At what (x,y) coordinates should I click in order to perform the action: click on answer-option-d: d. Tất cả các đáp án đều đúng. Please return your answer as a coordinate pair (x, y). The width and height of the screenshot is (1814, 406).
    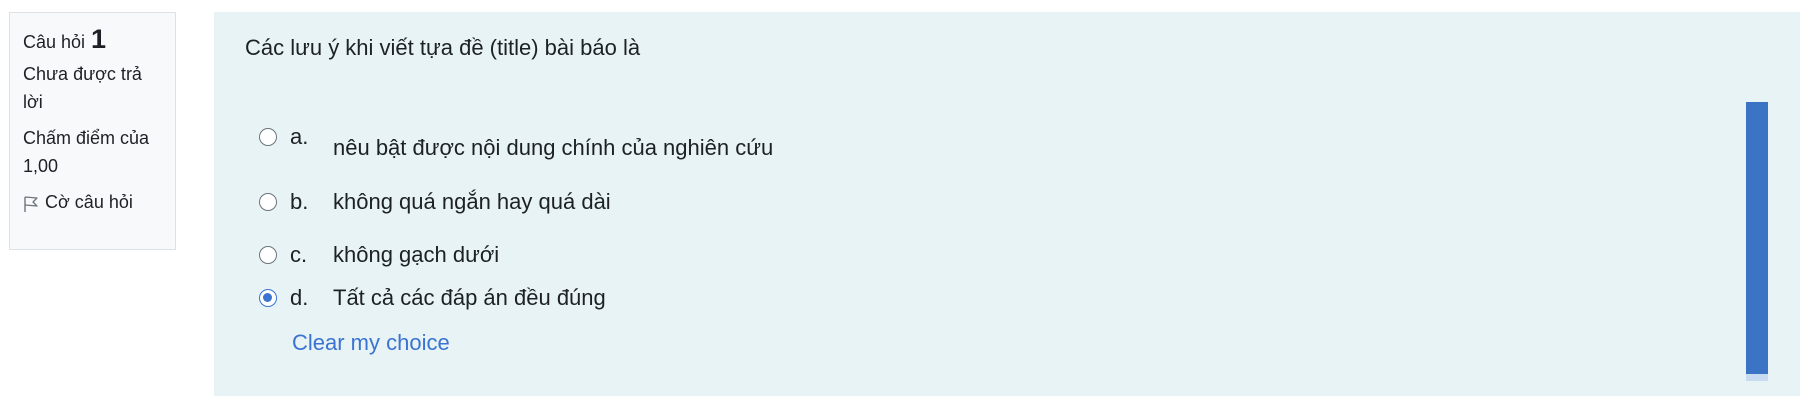
    Looking at the image, I should click on (432, 298).